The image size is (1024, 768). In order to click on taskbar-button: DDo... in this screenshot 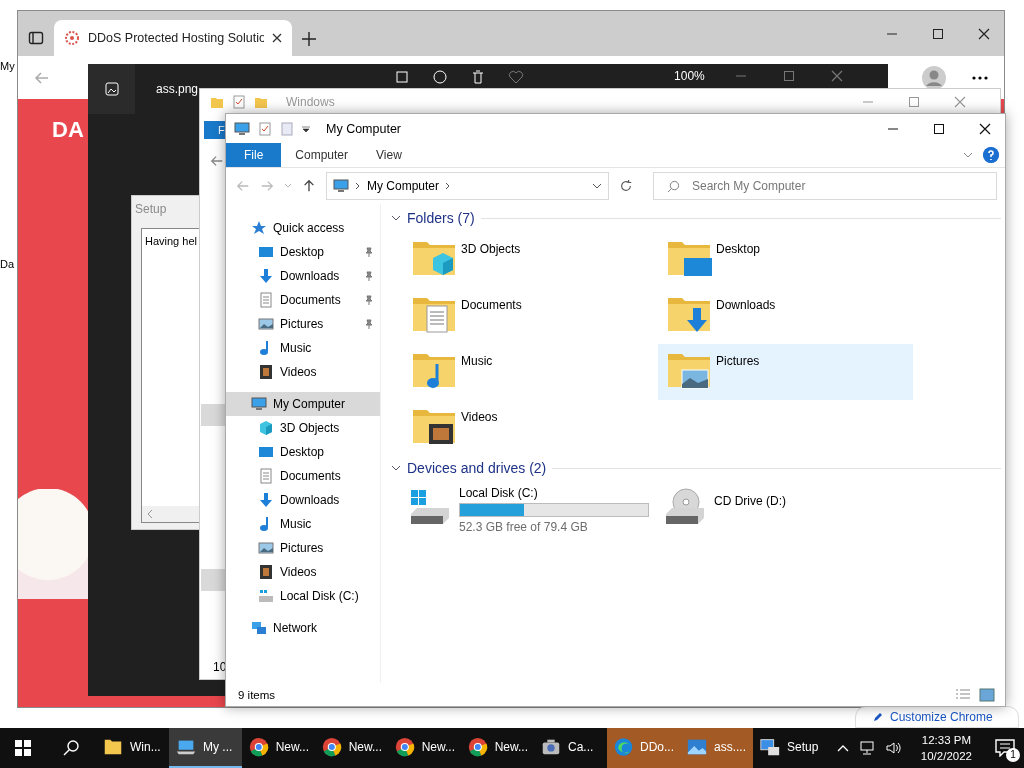, I will do `click(643, 748)`.